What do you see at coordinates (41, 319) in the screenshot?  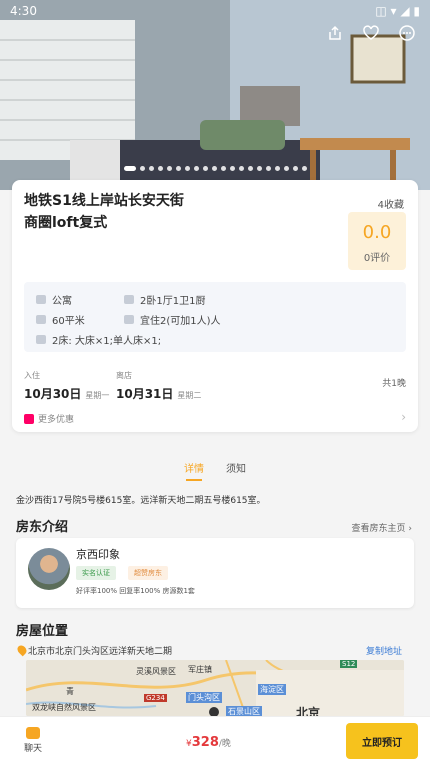 I see `area-icon` at bounding box center [41, 319].